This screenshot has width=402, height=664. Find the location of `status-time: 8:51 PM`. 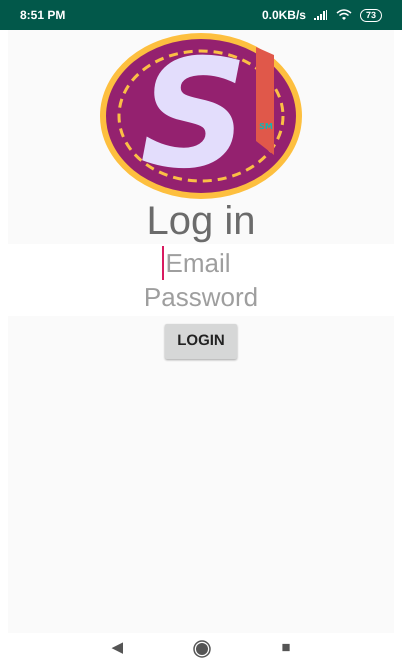

status-time: 8:51 PM is located at coordinates (43, 15).